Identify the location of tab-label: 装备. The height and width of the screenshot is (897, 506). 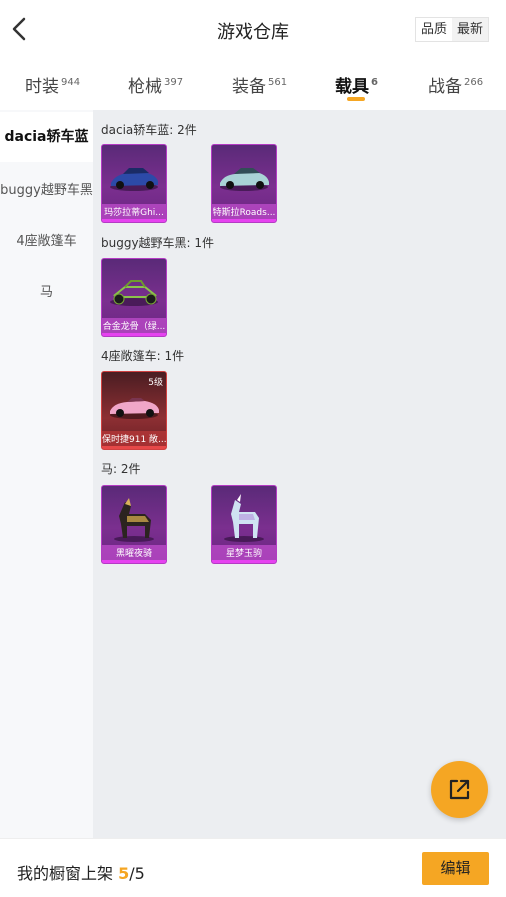
(249, 87).